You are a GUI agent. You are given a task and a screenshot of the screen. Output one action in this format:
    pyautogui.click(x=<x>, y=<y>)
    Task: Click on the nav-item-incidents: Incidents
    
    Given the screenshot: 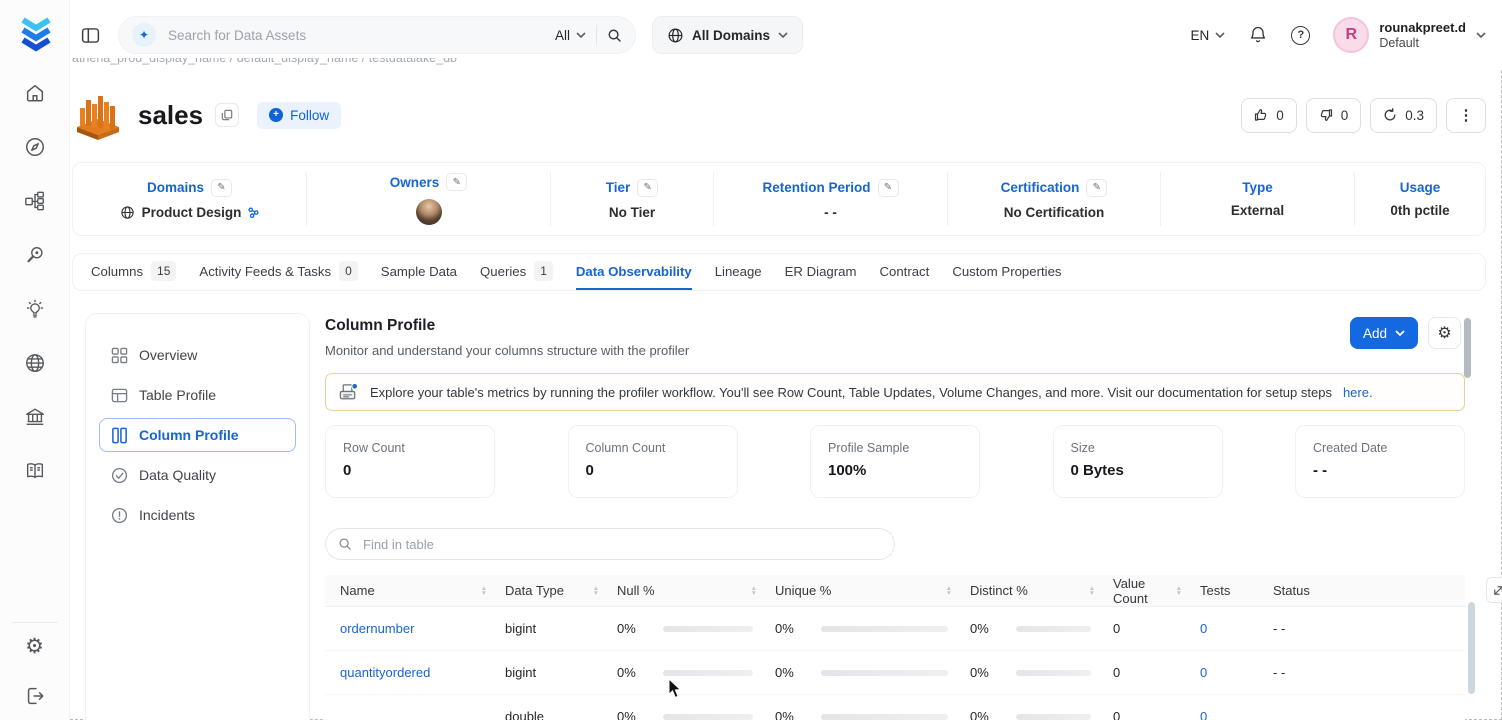 What is the action you would take?
    pyautogui.click(x=197, y=515)
    